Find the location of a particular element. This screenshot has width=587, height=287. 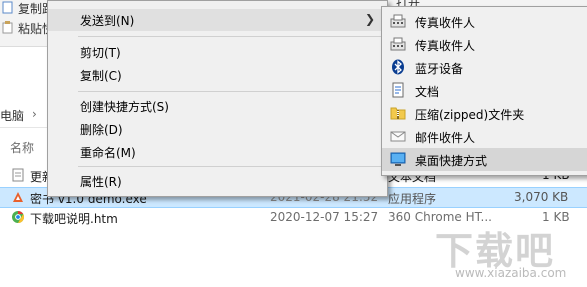

app-icon is located at coordinates (18, 197).